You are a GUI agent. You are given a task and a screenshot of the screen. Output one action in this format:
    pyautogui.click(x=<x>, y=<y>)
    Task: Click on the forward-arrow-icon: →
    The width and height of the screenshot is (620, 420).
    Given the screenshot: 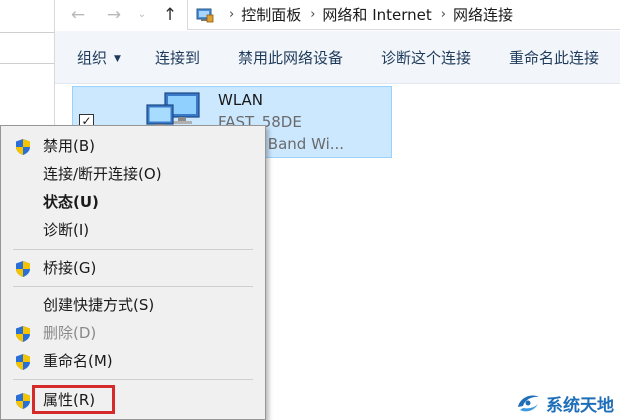 What is the action you would take?
    pyautogui.click(x=114, y=15)
    